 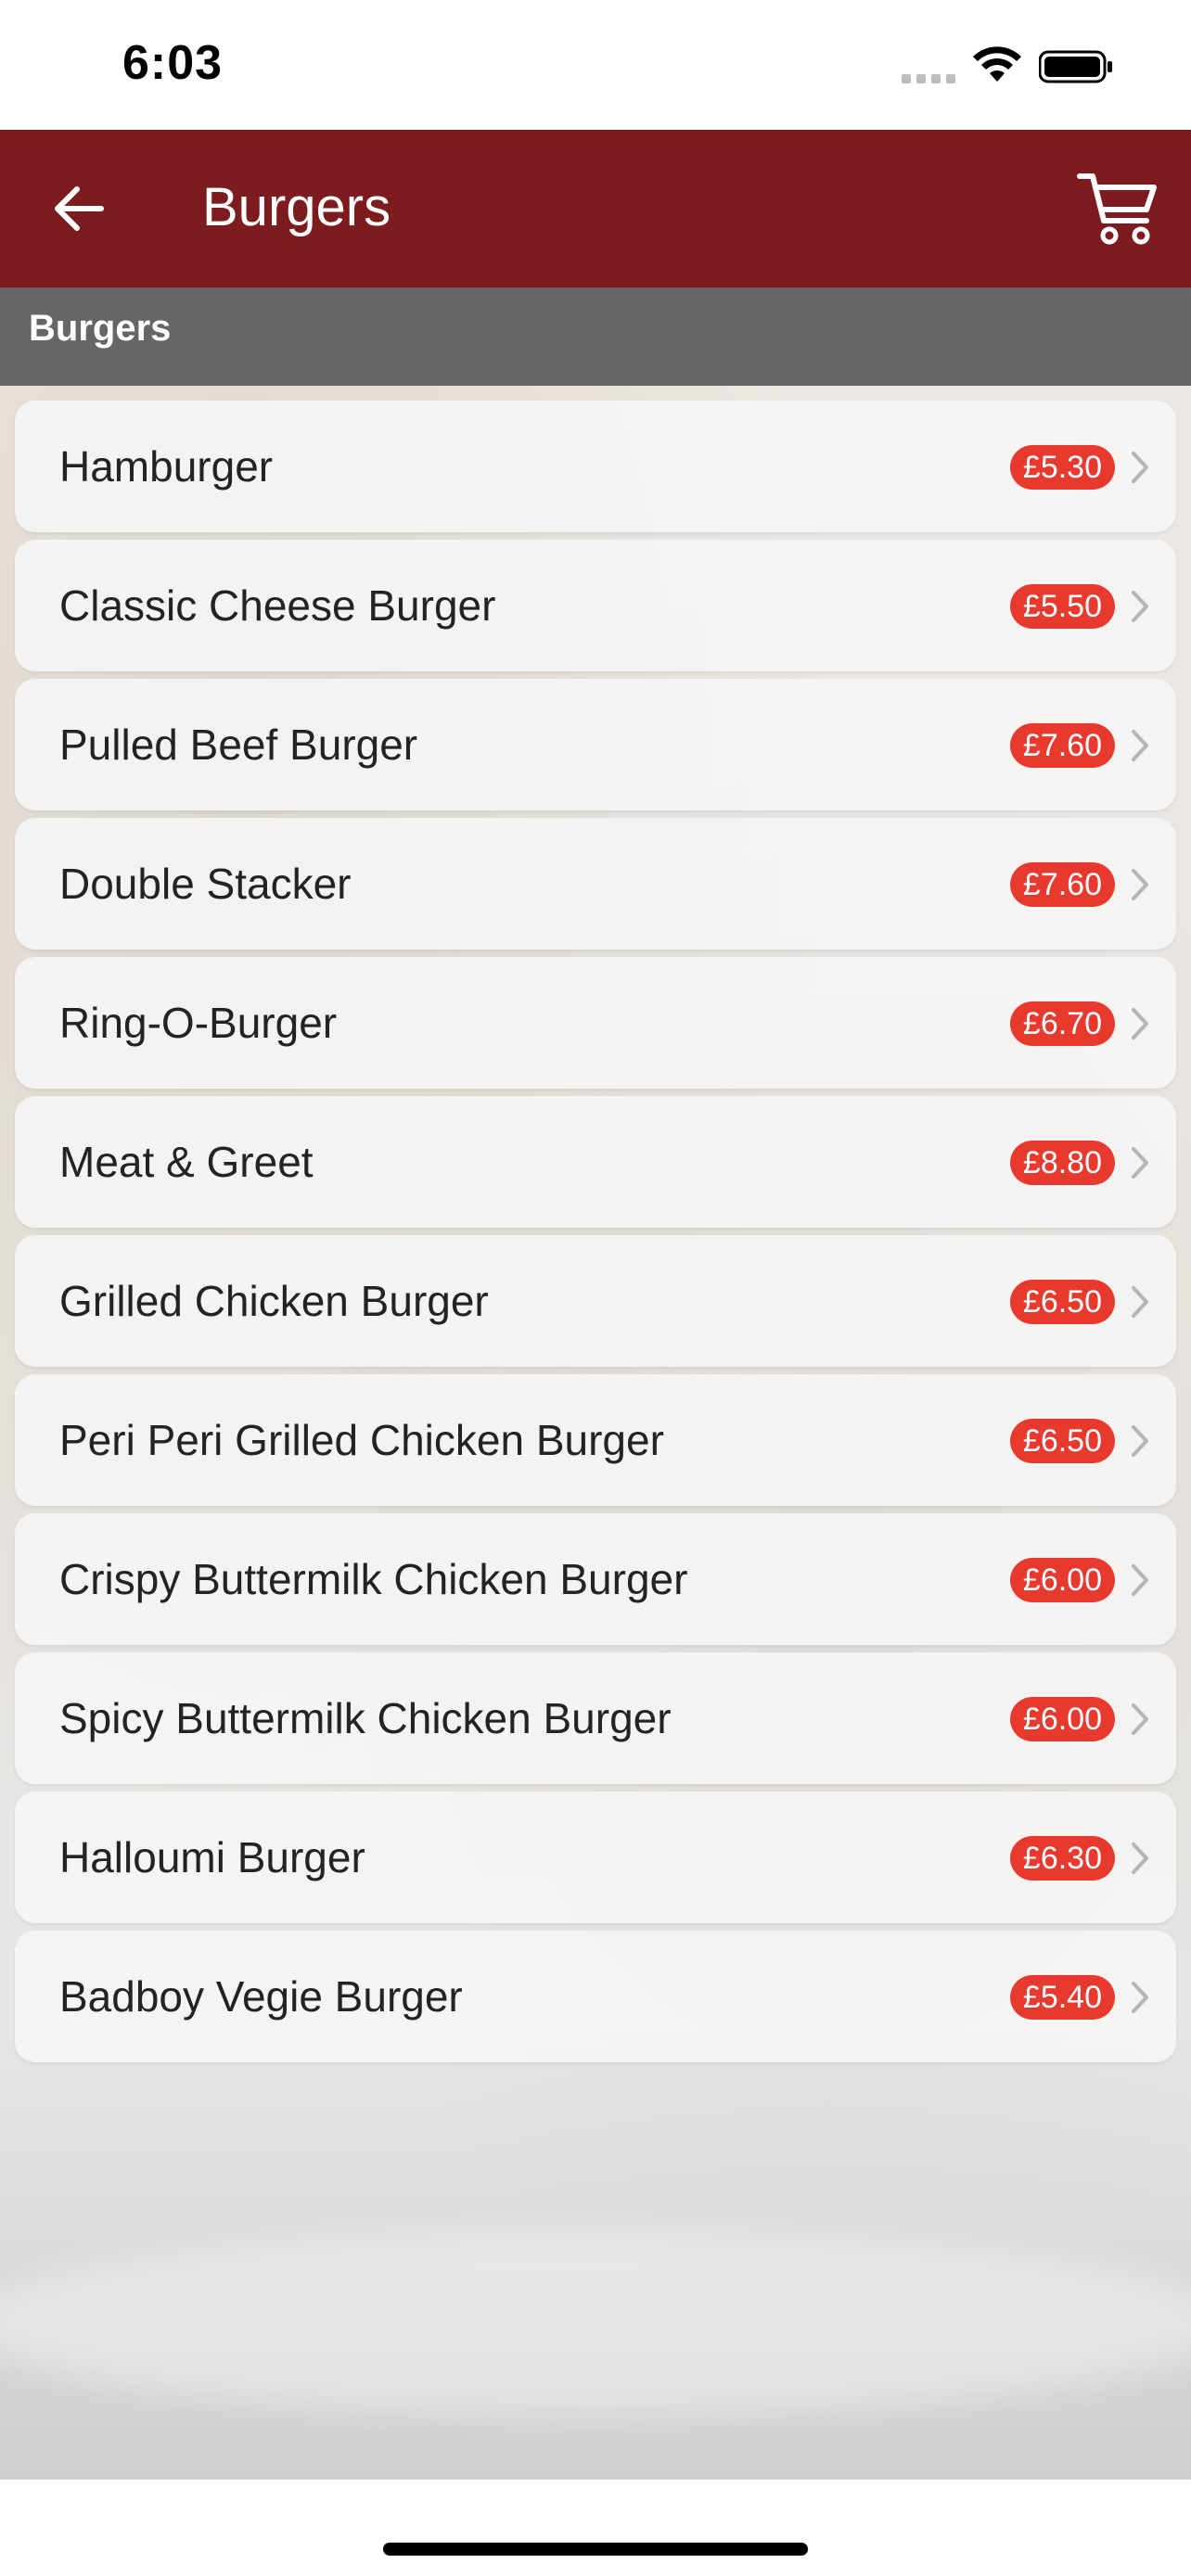 I want to click on section-header: Burgers, so click(x=595, y=336).